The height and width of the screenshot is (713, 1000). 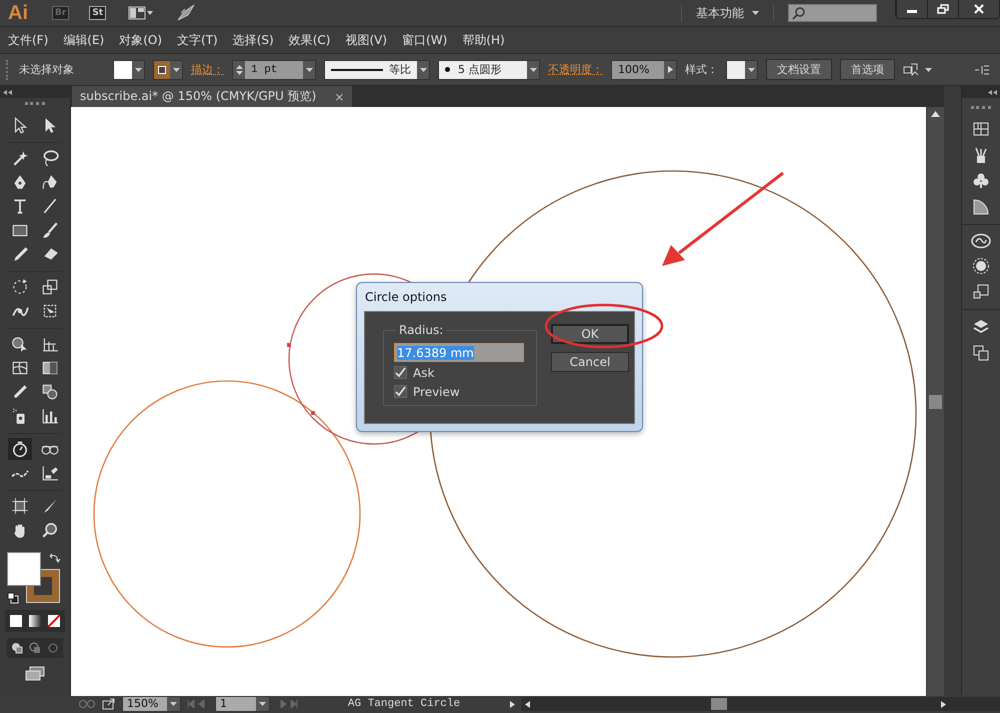 I want to click on toolbar-button: 文档设置, so click(x=799, y=69).